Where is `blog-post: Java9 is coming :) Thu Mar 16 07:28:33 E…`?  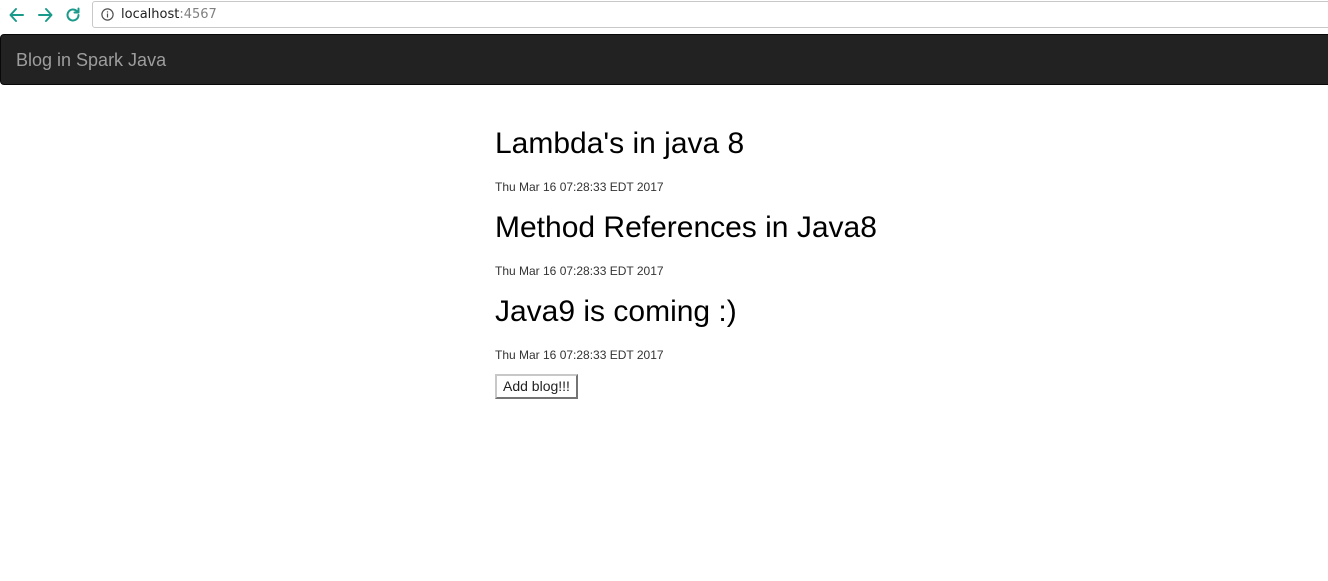
blog-post: Java9 is coming :) Thu Mar 16 07:28:33 E… is located at coordinates (845, 330).